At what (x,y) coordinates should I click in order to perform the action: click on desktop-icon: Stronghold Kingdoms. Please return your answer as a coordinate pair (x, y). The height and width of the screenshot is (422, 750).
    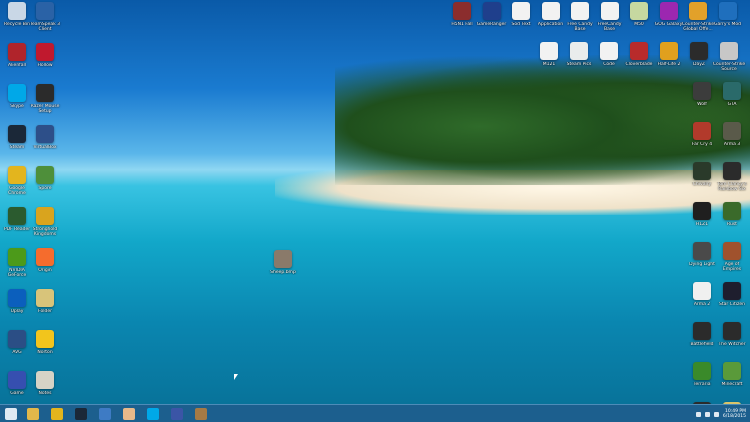
    Looking at the image, I should click on (45, 223).